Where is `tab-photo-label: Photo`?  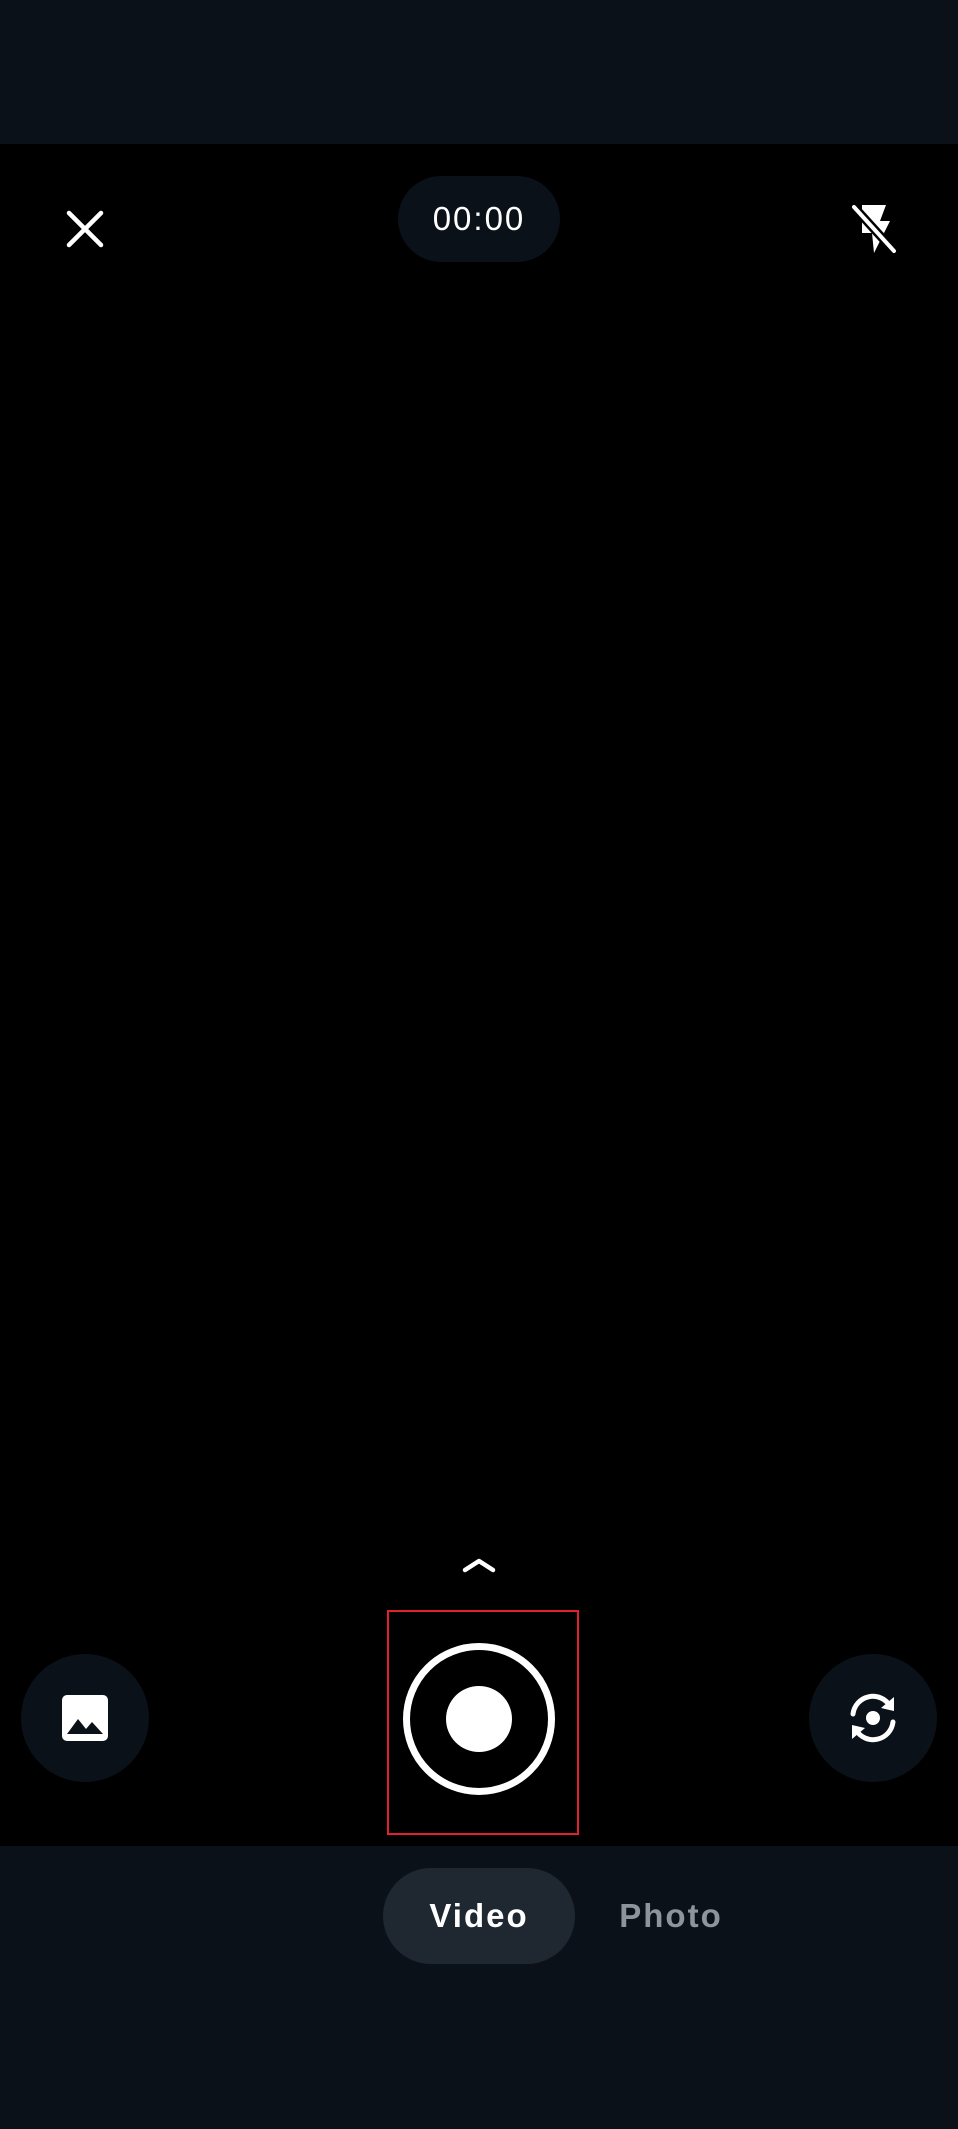
tab-photo-label: Photo is located at coordinates (671, 1915).